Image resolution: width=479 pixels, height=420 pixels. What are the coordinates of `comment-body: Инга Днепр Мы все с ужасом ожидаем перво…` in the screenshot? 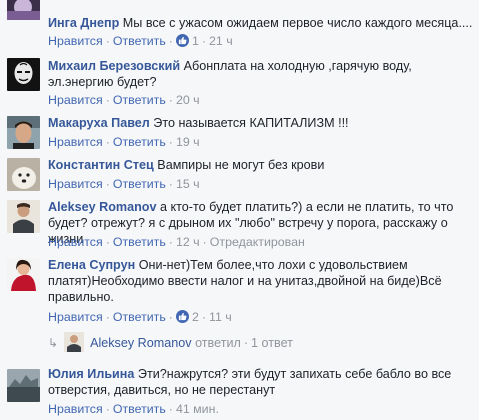 It's located at (260, 23).